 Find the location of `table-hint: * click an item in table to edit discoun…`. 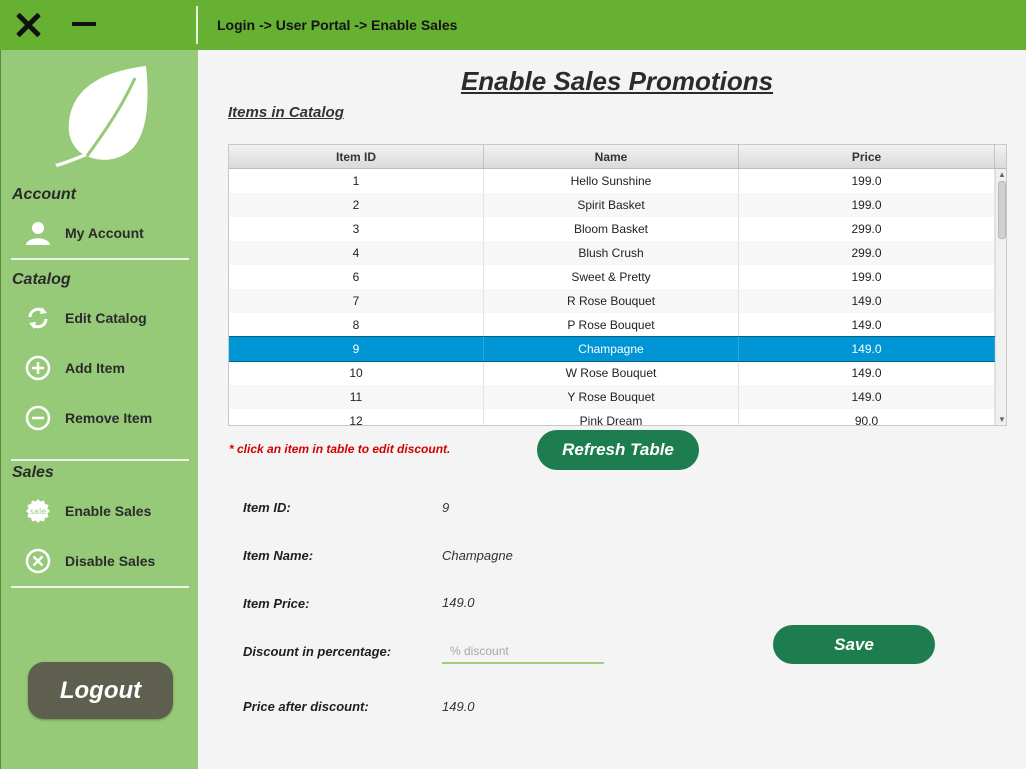

table-hint: * click an item in table to edit discoun… is located at coordinates (340, 449).